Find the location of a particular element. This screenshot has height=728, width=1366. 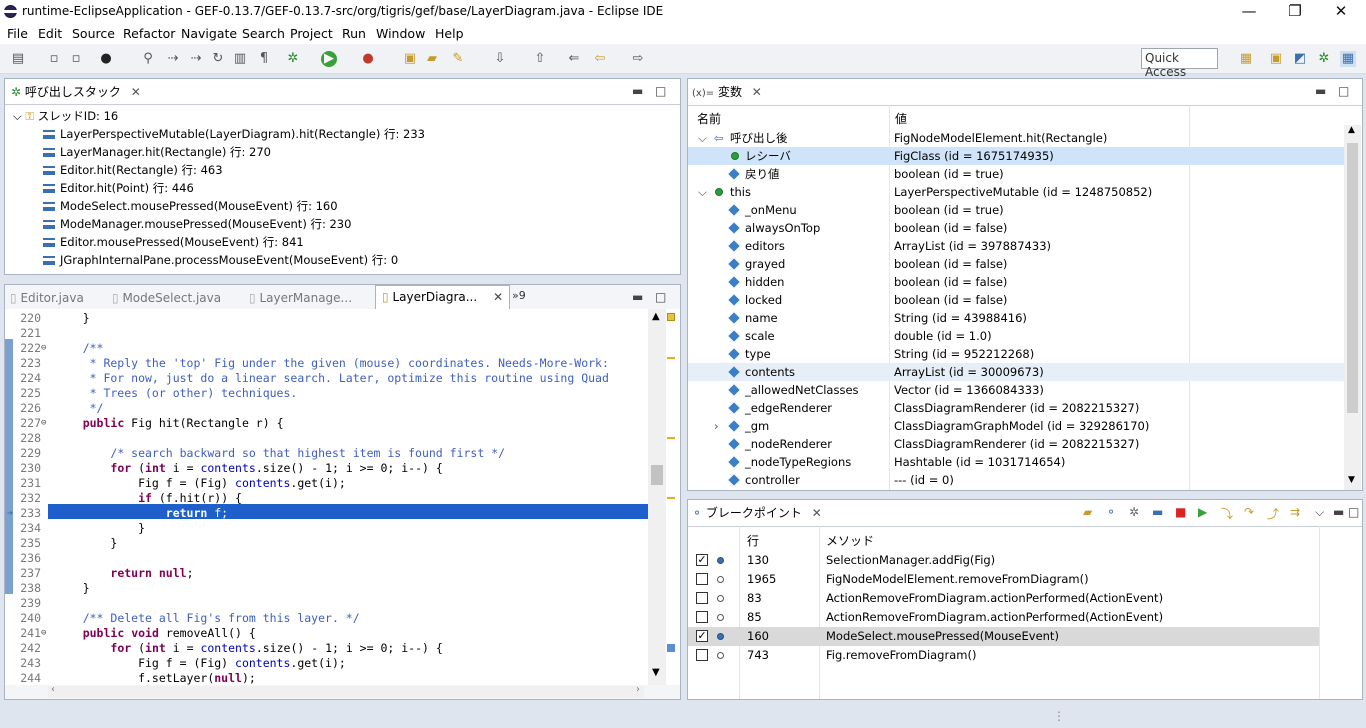

tab-breakpoints: ⚬ ブレークポイント ✕ is located at coordinates (757, 513).